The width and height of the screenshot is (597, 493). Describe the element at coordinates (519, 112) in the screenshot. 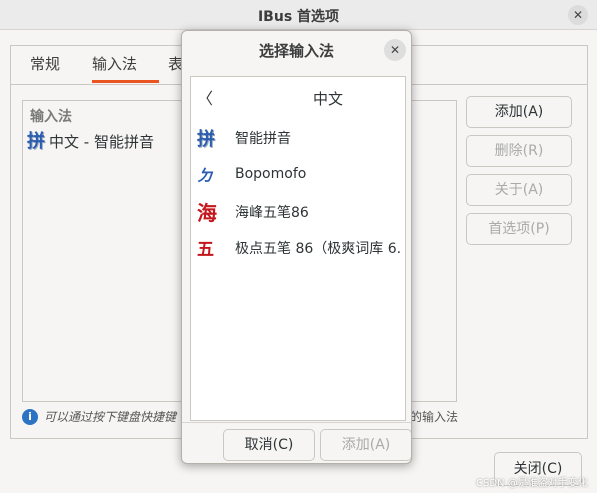

I see `add-button: 添加(A)` at that location.